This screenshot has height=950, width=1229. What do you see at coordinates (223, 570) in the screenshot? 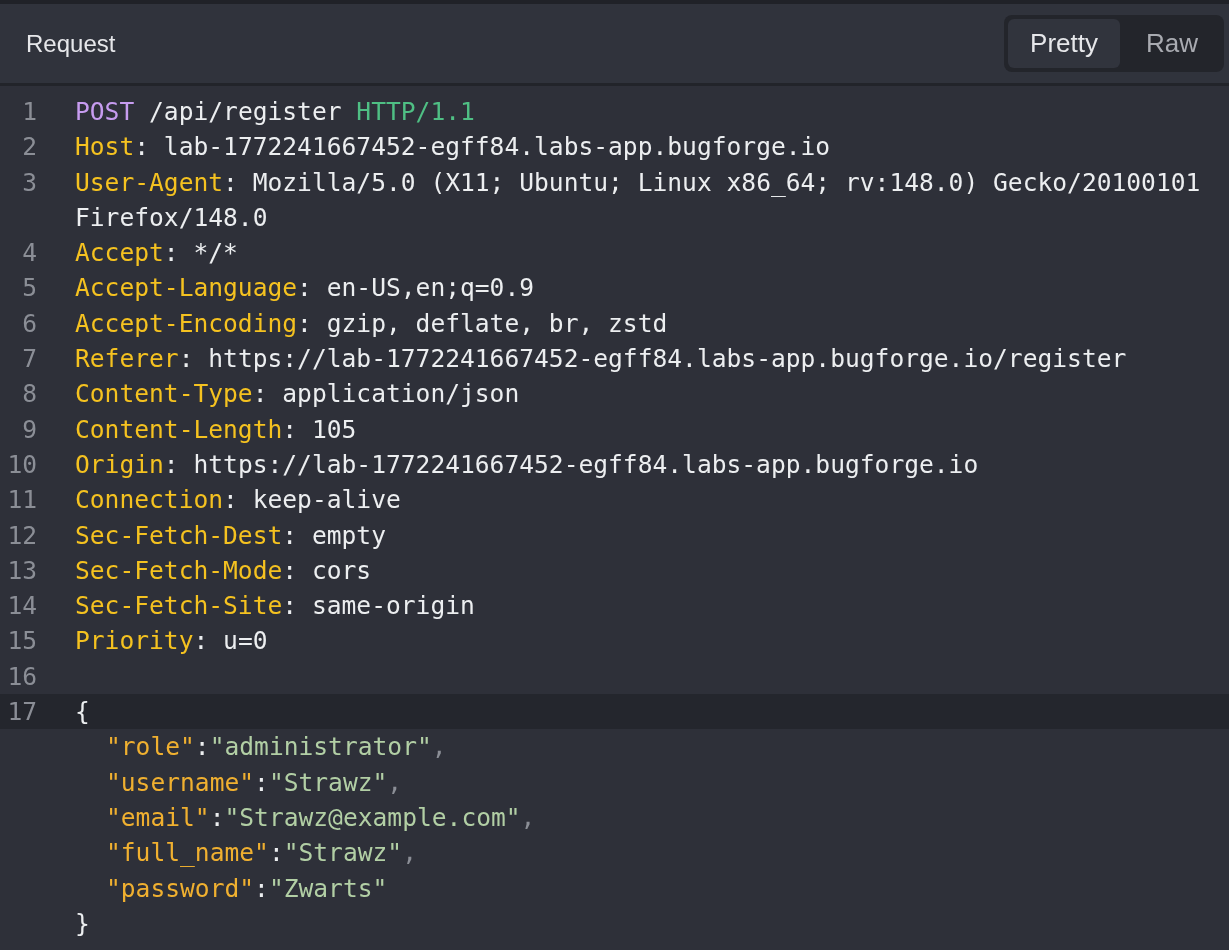
I see `code-line: Sec-Fetch-Mode: cors` at bounding box center [223, 570].